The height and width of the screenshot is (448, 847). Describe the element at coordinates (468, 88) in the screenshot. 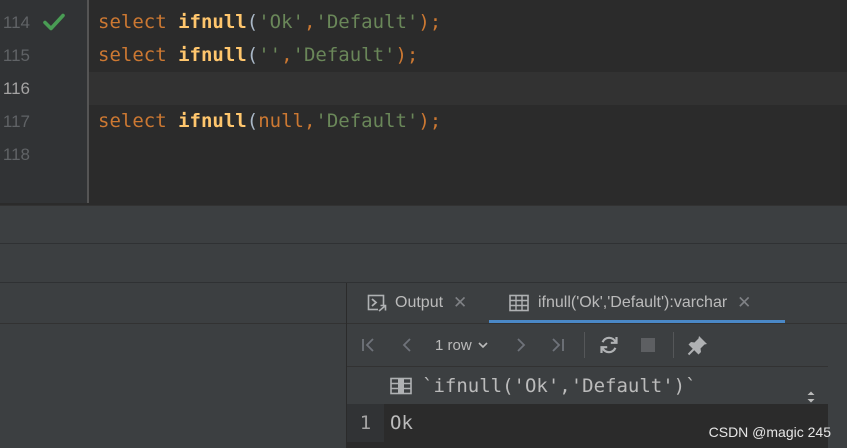

I see `current-line-highlight` at that location.